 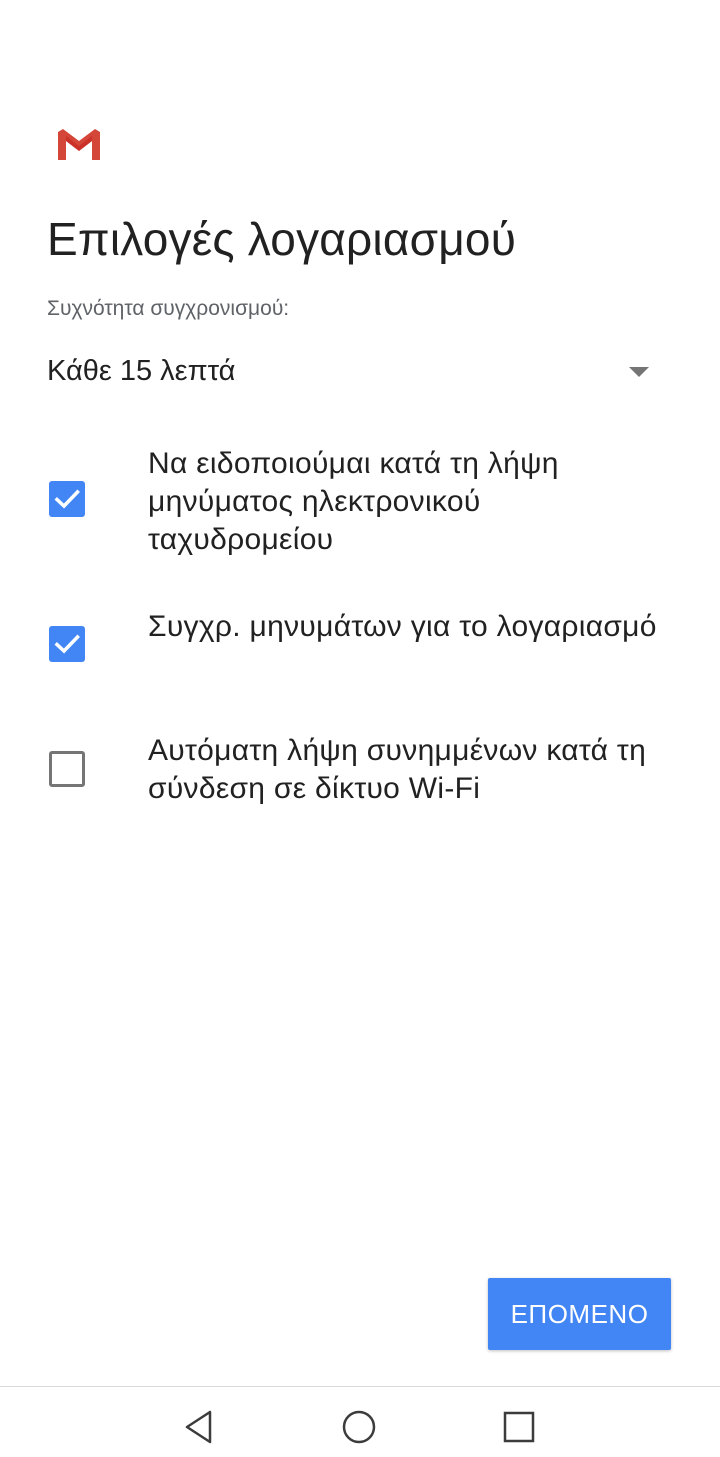 I want to click on gmail-icon, so click(x=79, y=144).